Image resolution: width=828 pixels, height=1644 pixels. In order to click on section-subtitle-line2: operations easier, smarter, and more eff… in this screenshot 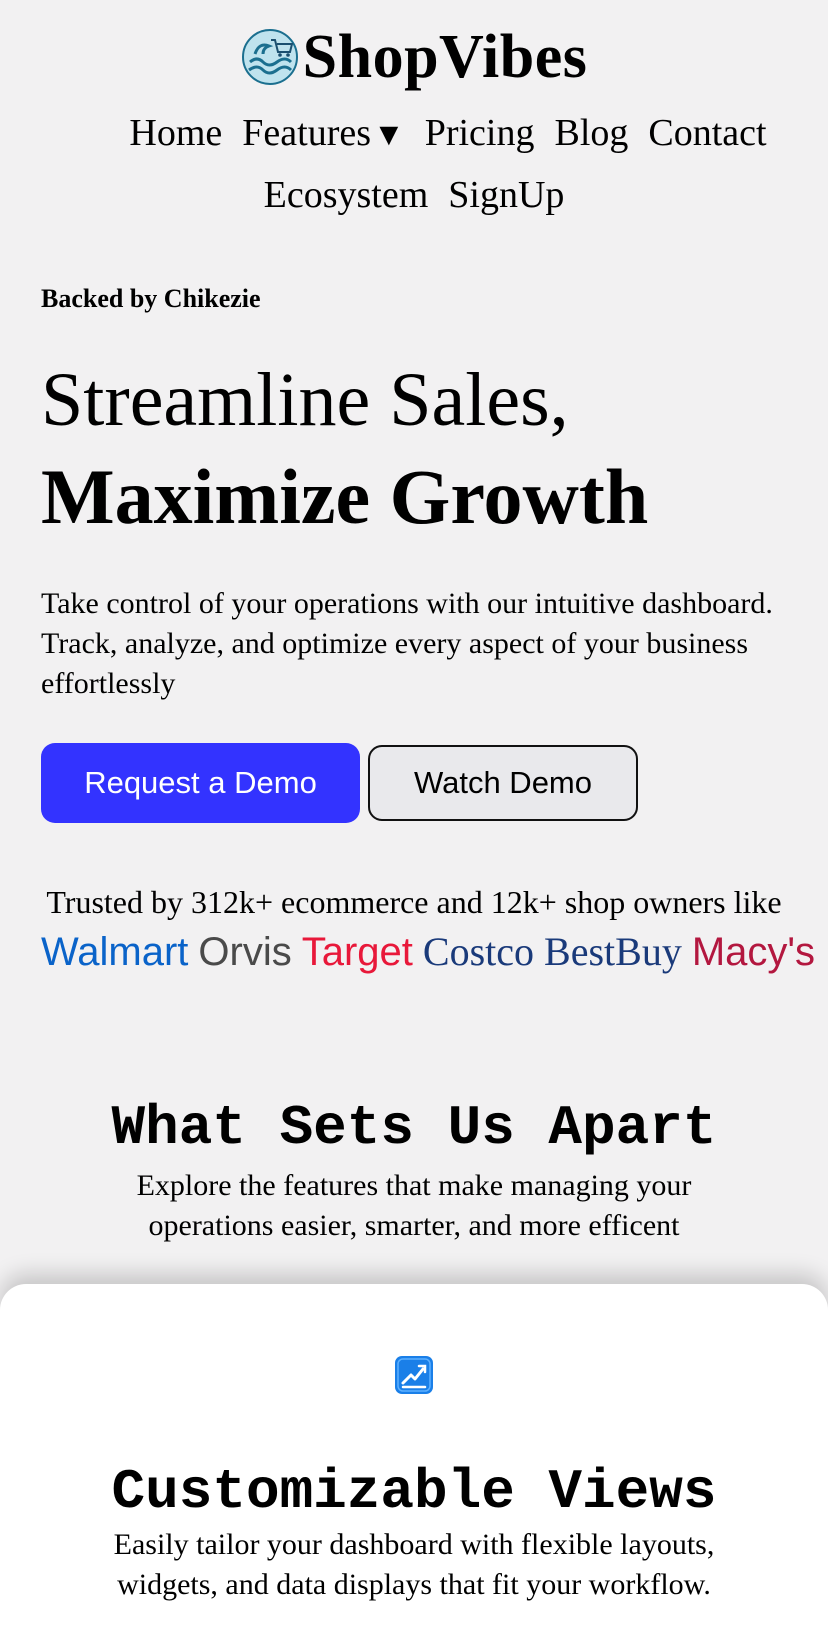, I will do `click(414, 1225)`.